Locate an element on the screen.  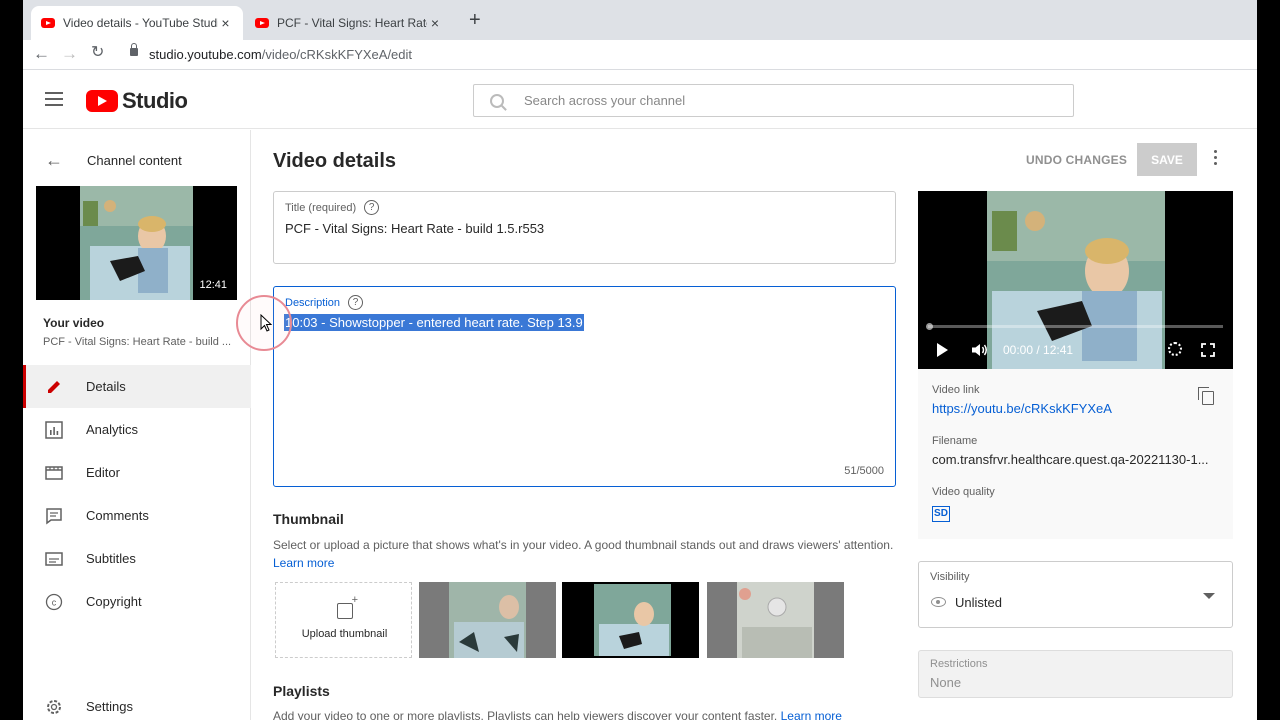
character-count: 51/5000 is located at coordinates (864, 471).